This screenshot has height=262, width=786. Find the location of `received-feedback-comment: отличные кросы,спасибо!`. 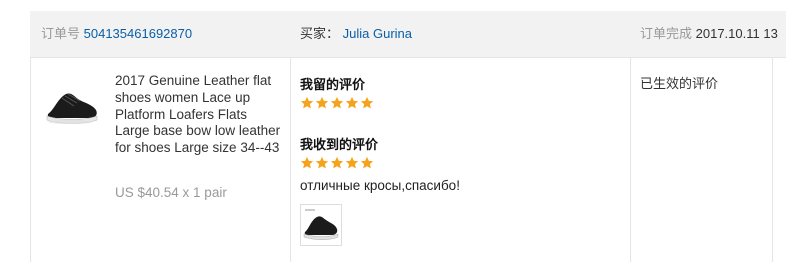

received-feedback-comment: отличные кросы,спасибо! is located at coordinates (380, 185).